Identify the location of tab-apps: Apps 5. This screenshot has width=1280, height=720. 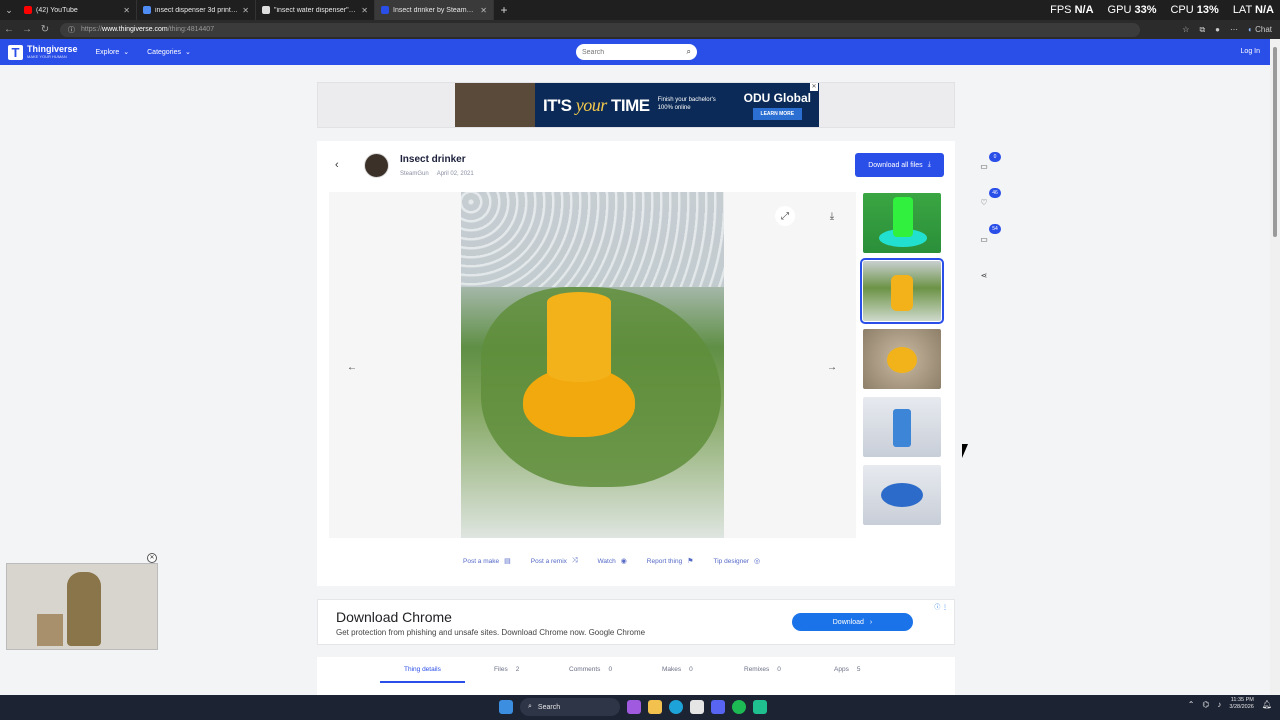
(847, 669).